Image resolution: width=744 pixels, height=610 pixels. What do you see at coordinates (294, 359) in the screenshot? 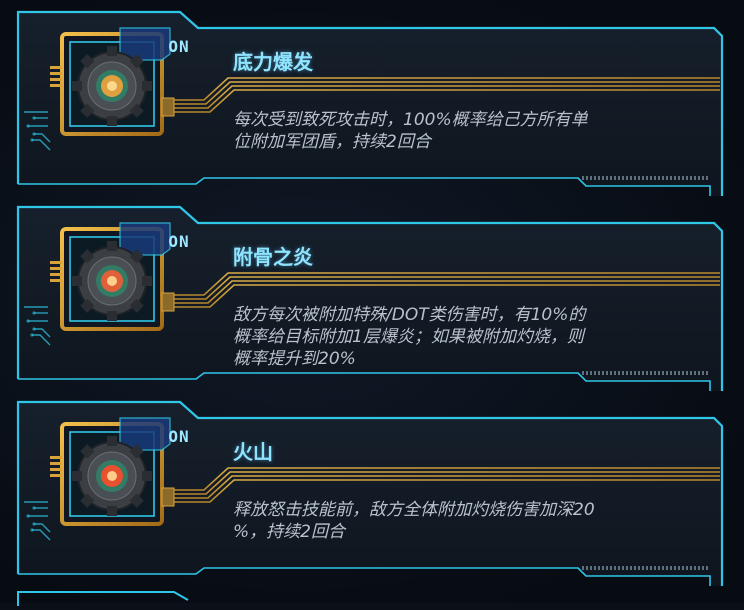
I see `description-line: 概率提升到20%` at bounding box center [294, 359].